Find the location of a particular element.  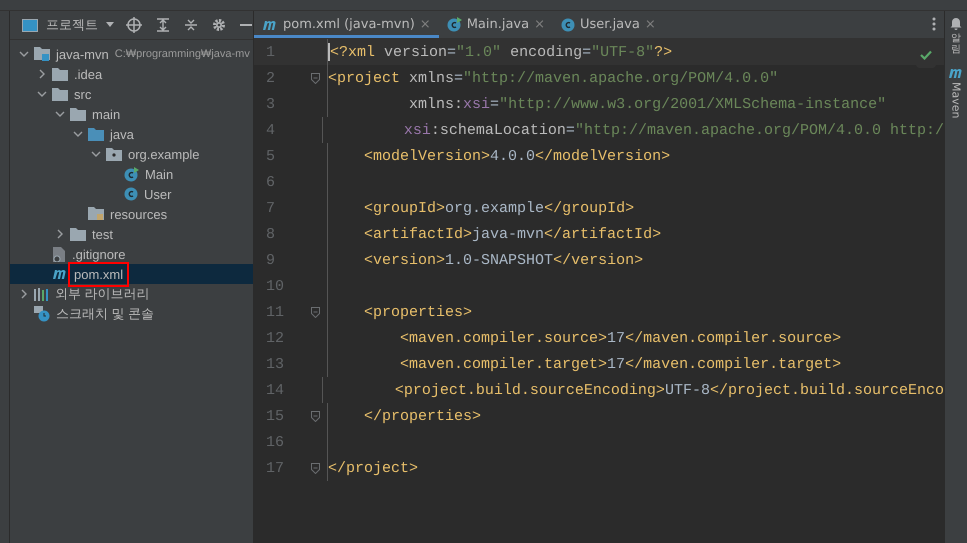

code-line: xsi:schemaLocation="http://maven.apache.org/POM/4.0.0 http:/ is located at coordinates (673, 130).